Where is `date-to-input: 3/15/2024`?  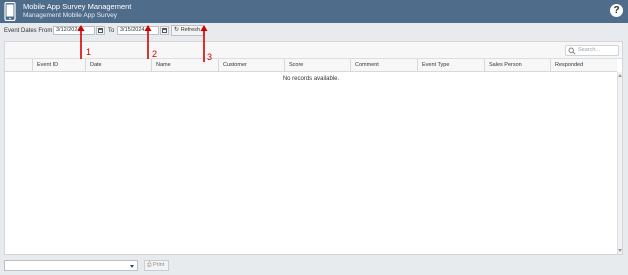 date-to-input: 3/15/2024 is located at coordinates (138, 30).